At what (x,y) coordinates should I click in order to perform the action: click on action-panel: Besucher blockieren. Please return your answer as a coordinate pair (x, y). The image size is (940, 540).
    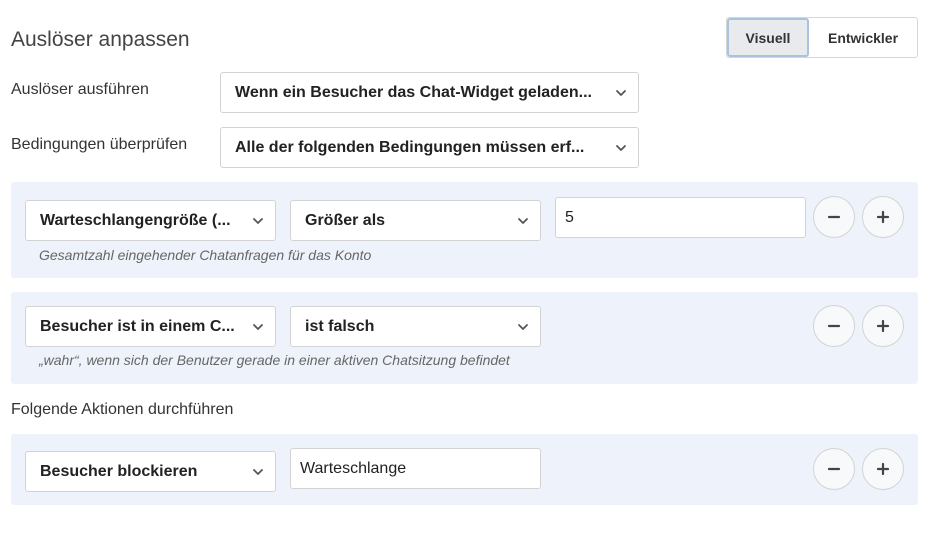
    Looking at the image, I should click on (464, 469).